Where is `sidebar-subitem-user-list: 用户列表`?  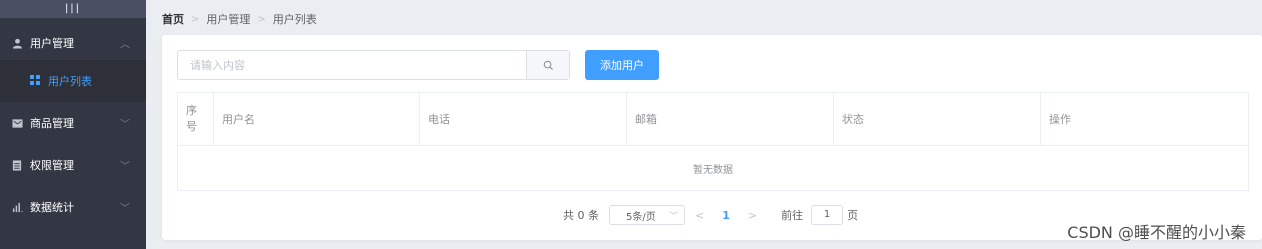 sidebar-subitem-user-list: 用户列表 is located at coordinates (73, 81).